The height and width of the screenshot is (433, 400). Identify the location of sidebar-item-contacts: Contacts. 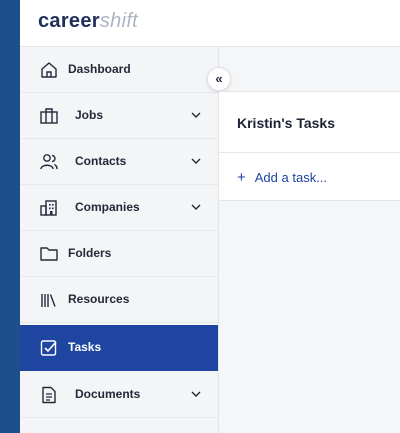
(119, 162).